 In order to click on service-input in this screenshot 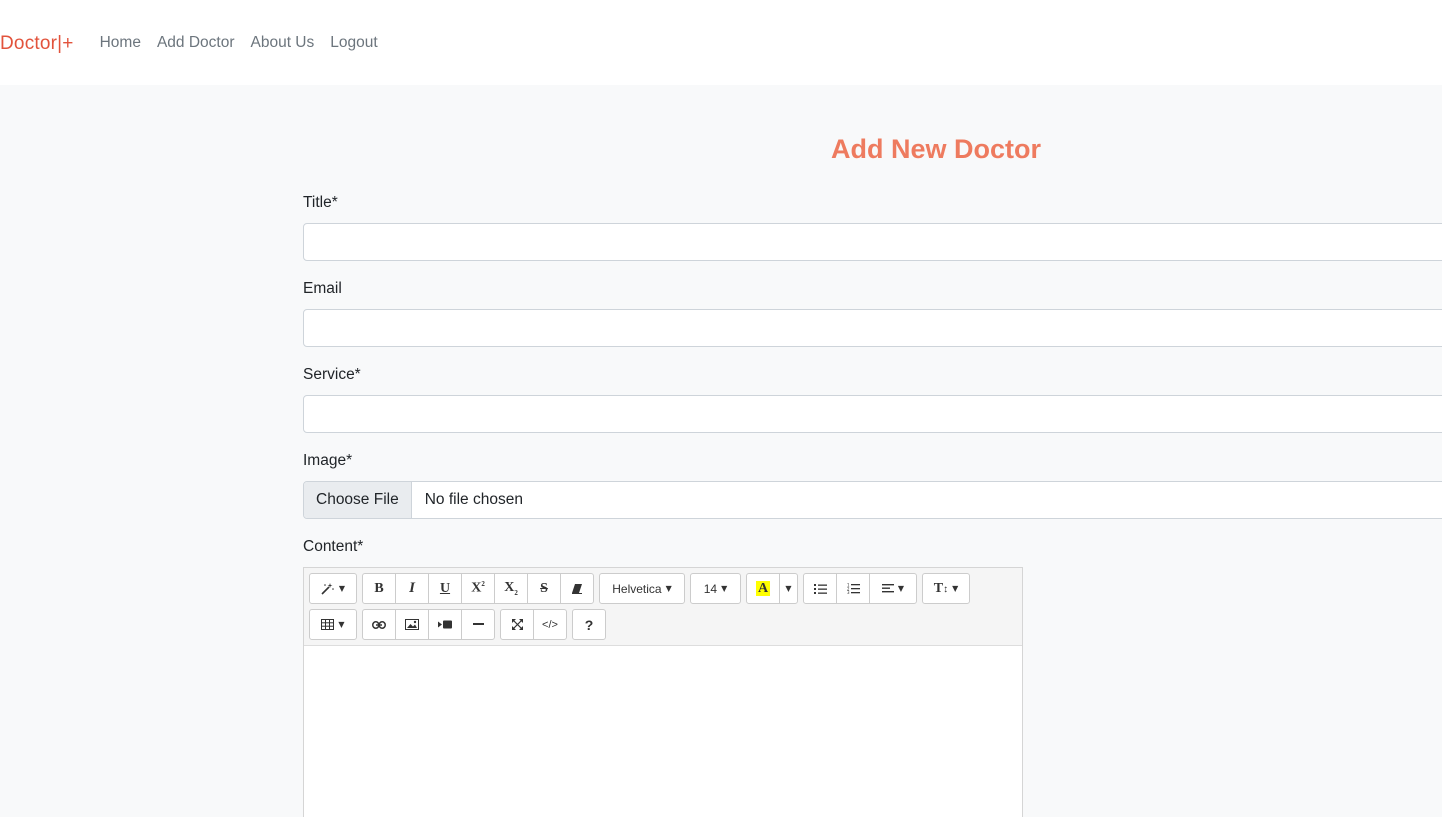, I will do `click(872, 414)`.